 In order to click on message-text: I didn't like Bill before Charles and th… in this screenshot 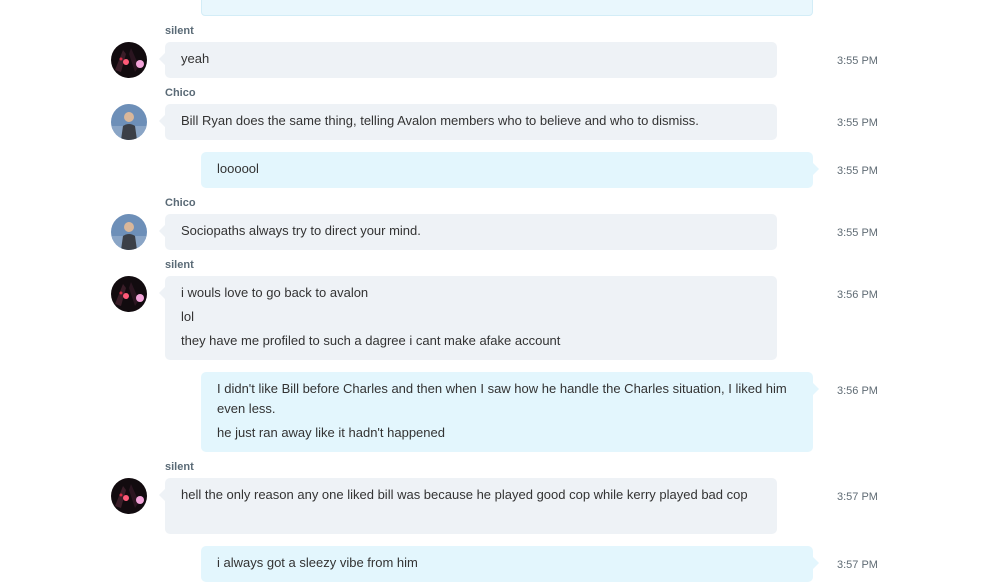, I will do `click(502, 398)`.